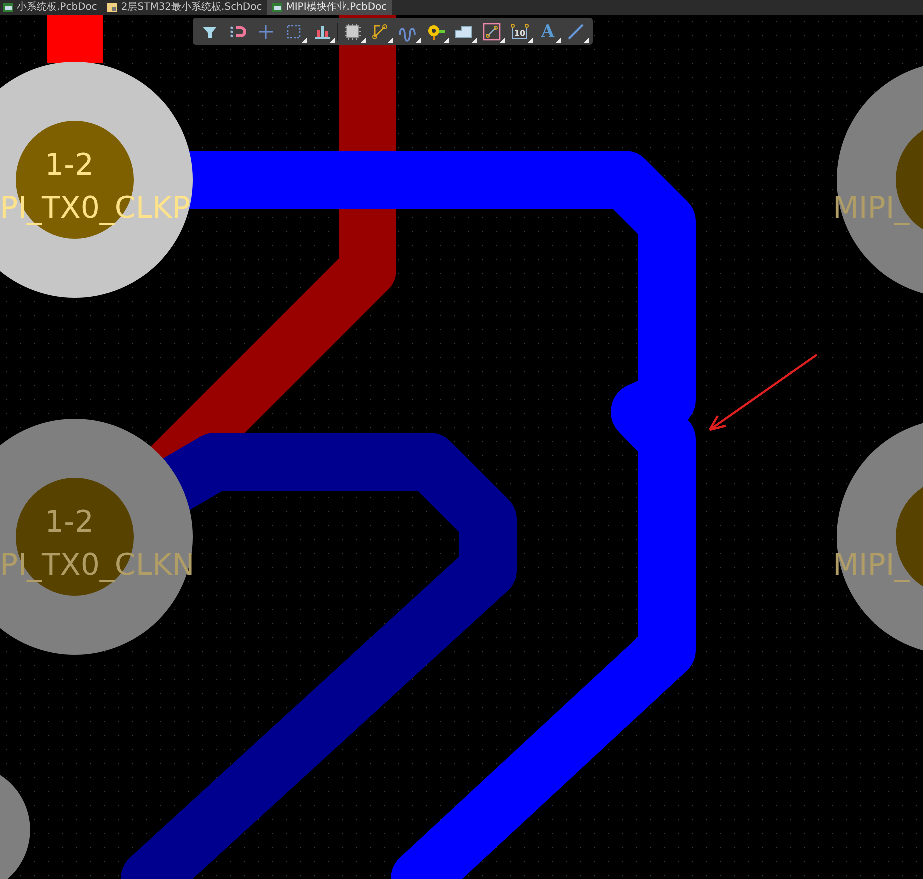  What do you see at coordinates (329, 7) in the screenshot?
I see `document-tab: MIPI模块作业.PcbDoc` at bounding box center [329, 7].